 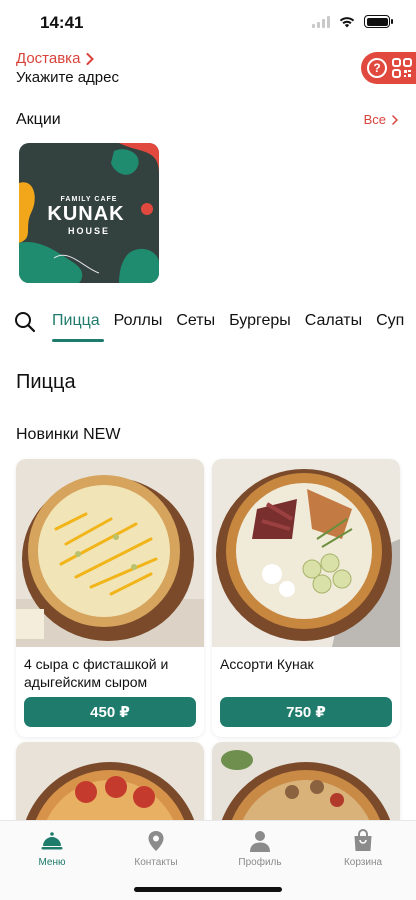 What do you see at coordinates (208, 889) in the screenshot?
I see `home-indicator` at bounding box center [208, 889].